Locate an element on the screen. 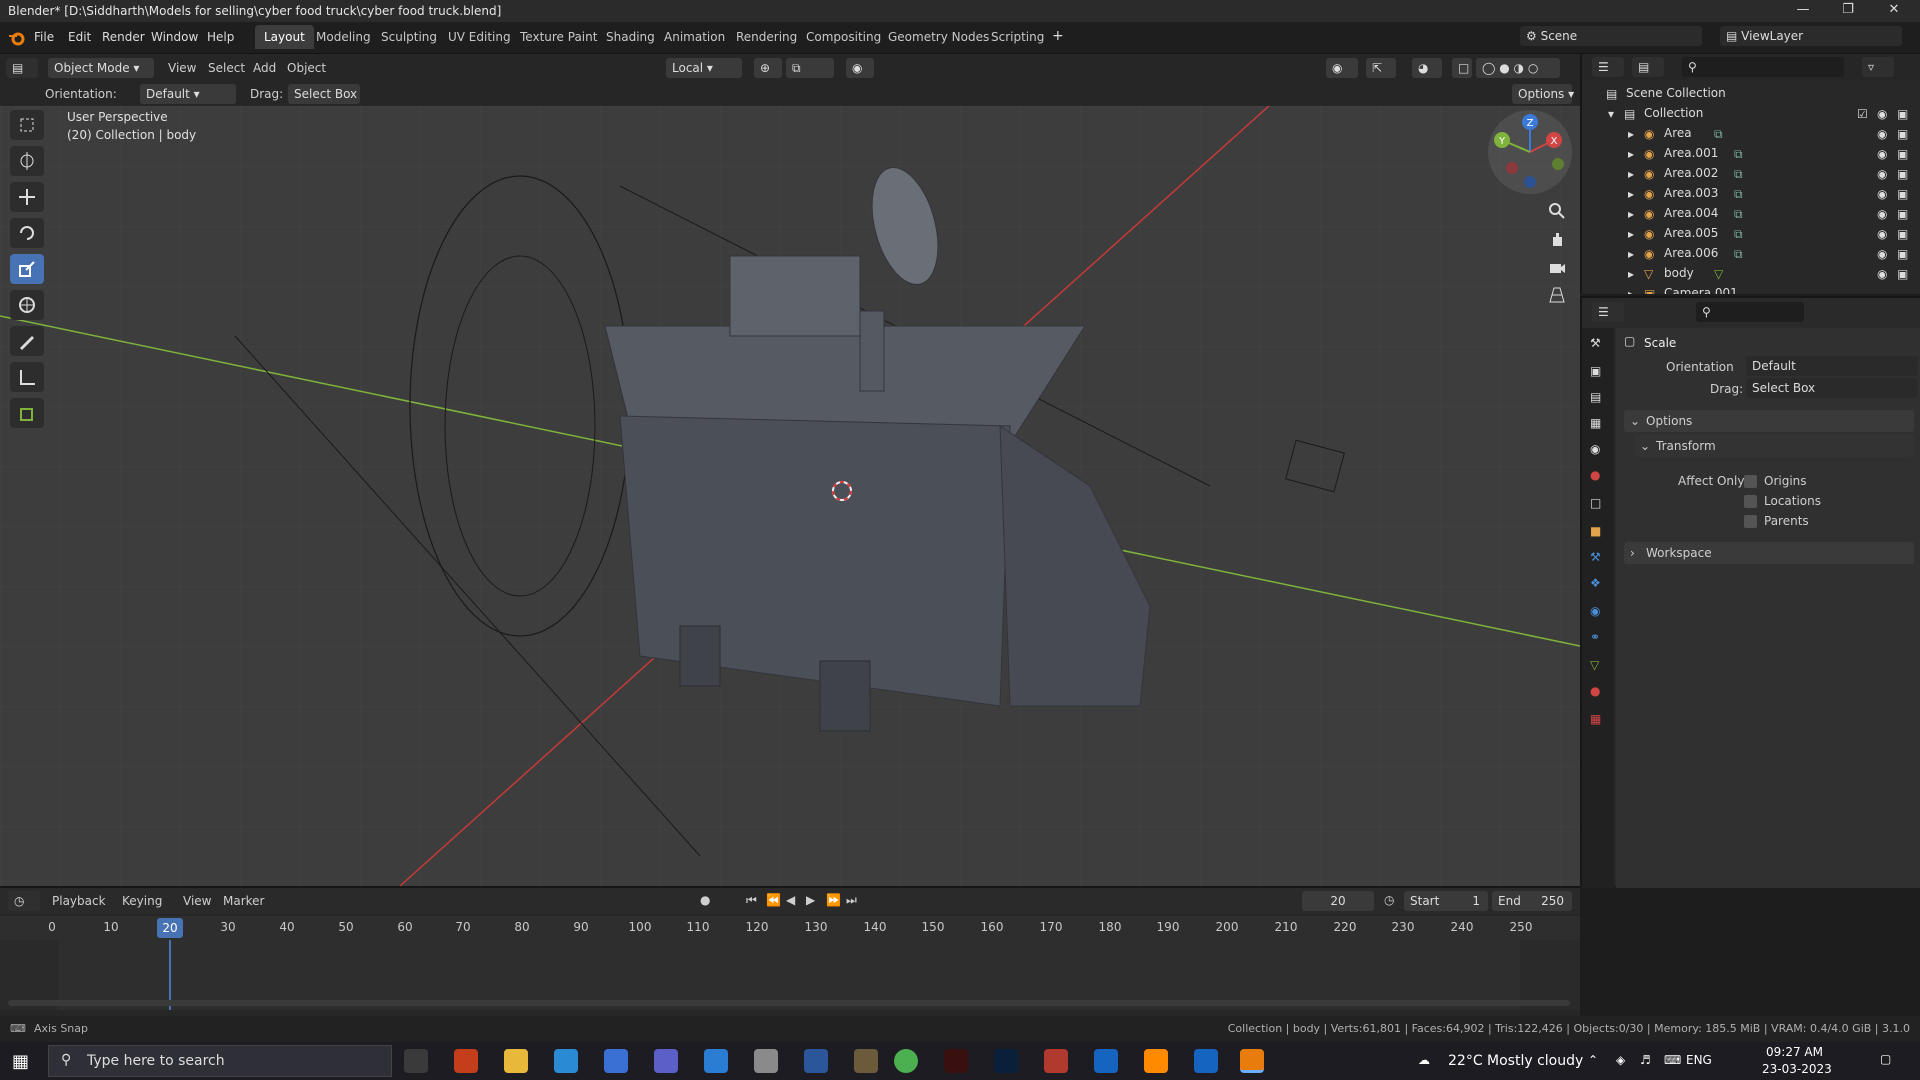 The height and width of the screenshot is (1080, 1920). options-panel-header: ⌄ Options is located at coordinates (1769, 421).